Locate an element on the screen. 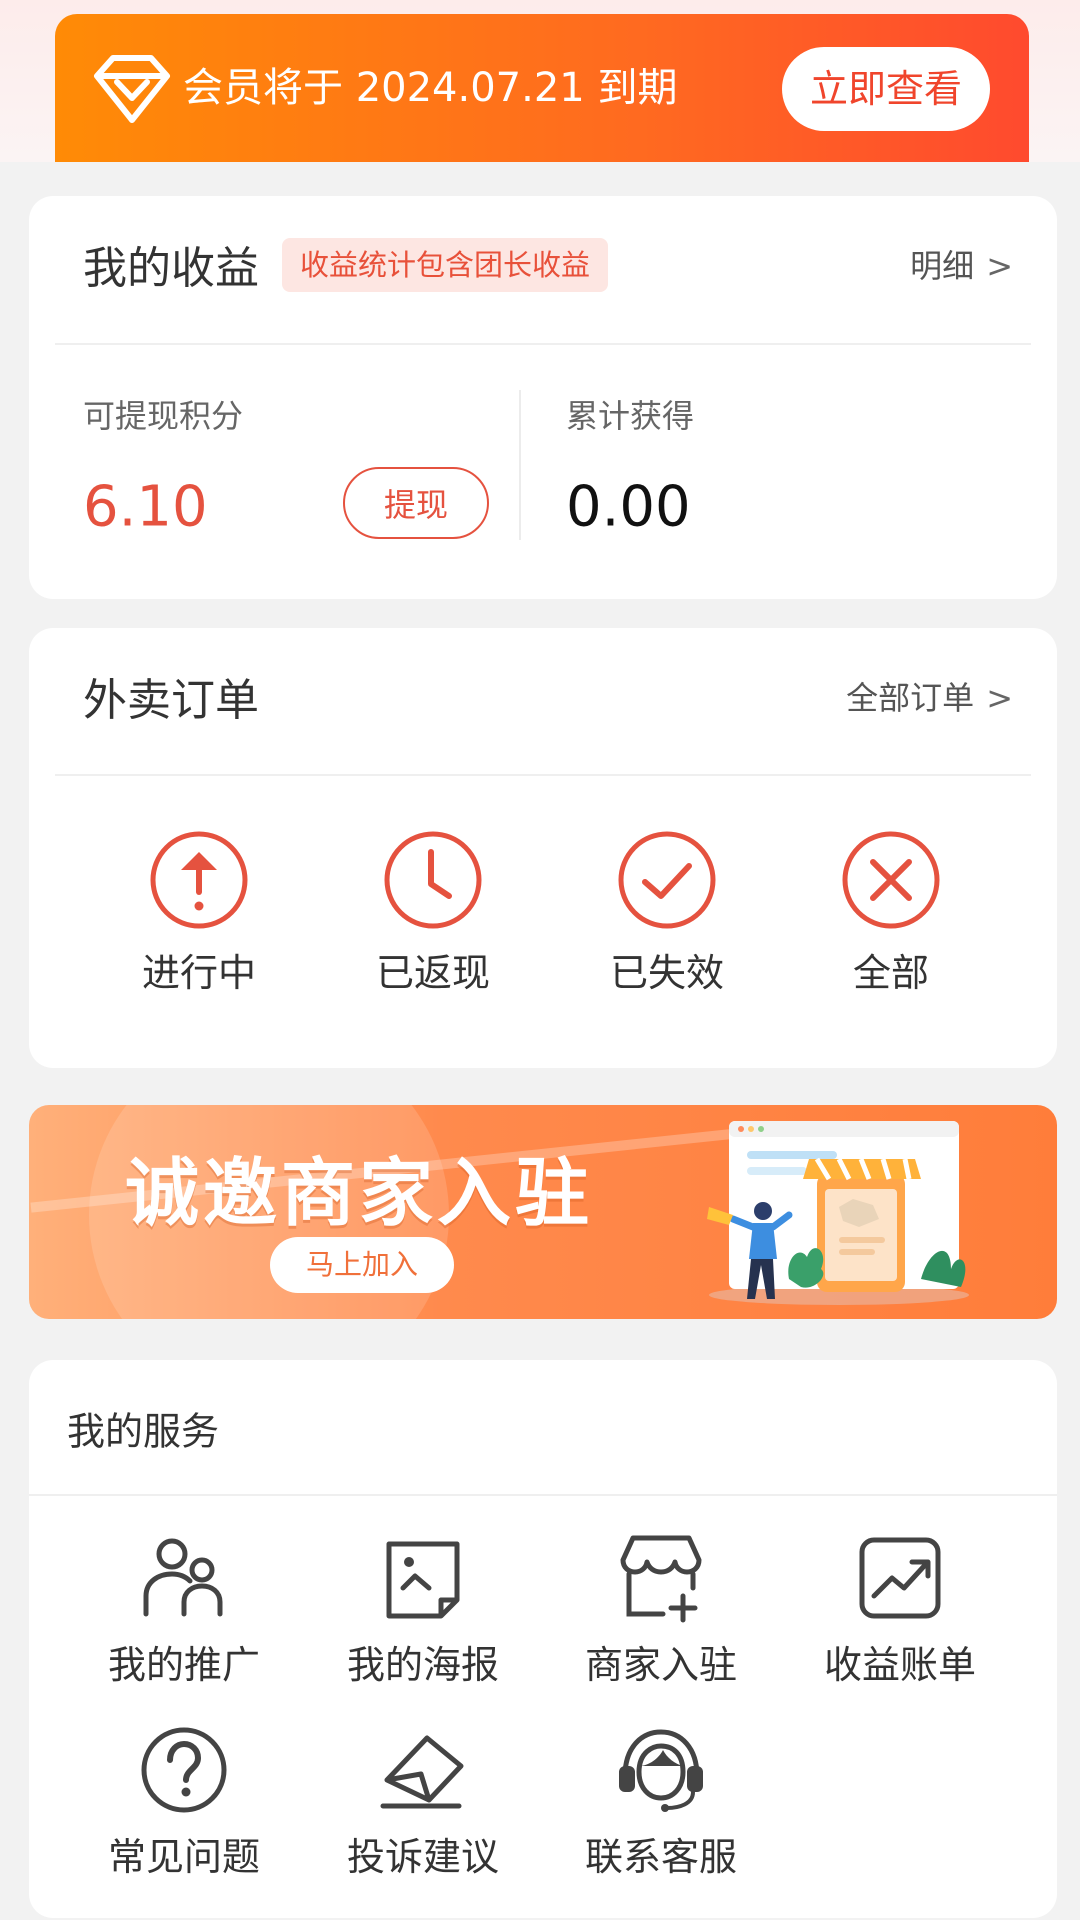 The height and width of the screenshot is (1920, 1080). all-orders-link: 全部订单 > is located at coordinates (929, 696).